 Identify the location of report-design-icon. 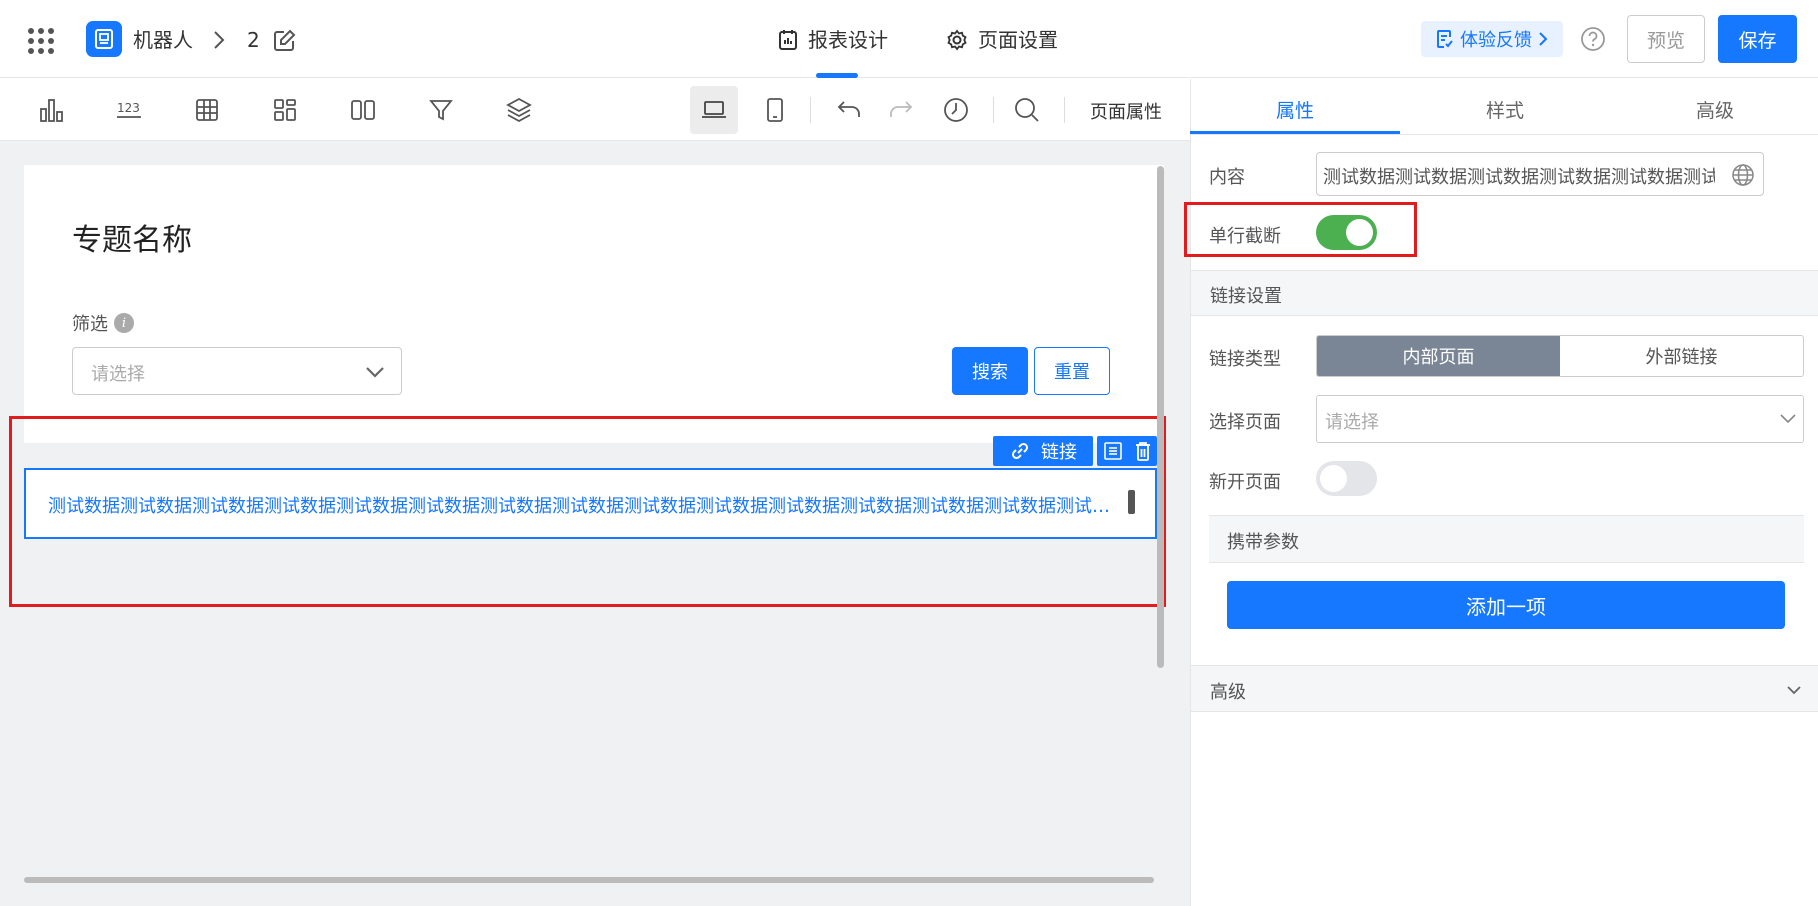
(788, 40).